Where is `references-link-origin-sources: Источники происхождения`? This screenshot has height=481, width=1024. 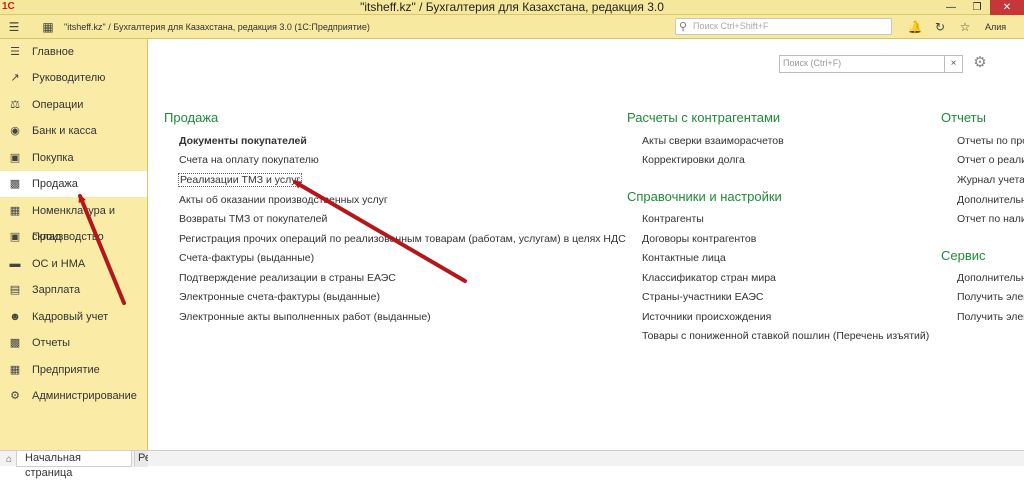 references-link-origin-sources: Источники происхождения is located at coordinates (706, 317).